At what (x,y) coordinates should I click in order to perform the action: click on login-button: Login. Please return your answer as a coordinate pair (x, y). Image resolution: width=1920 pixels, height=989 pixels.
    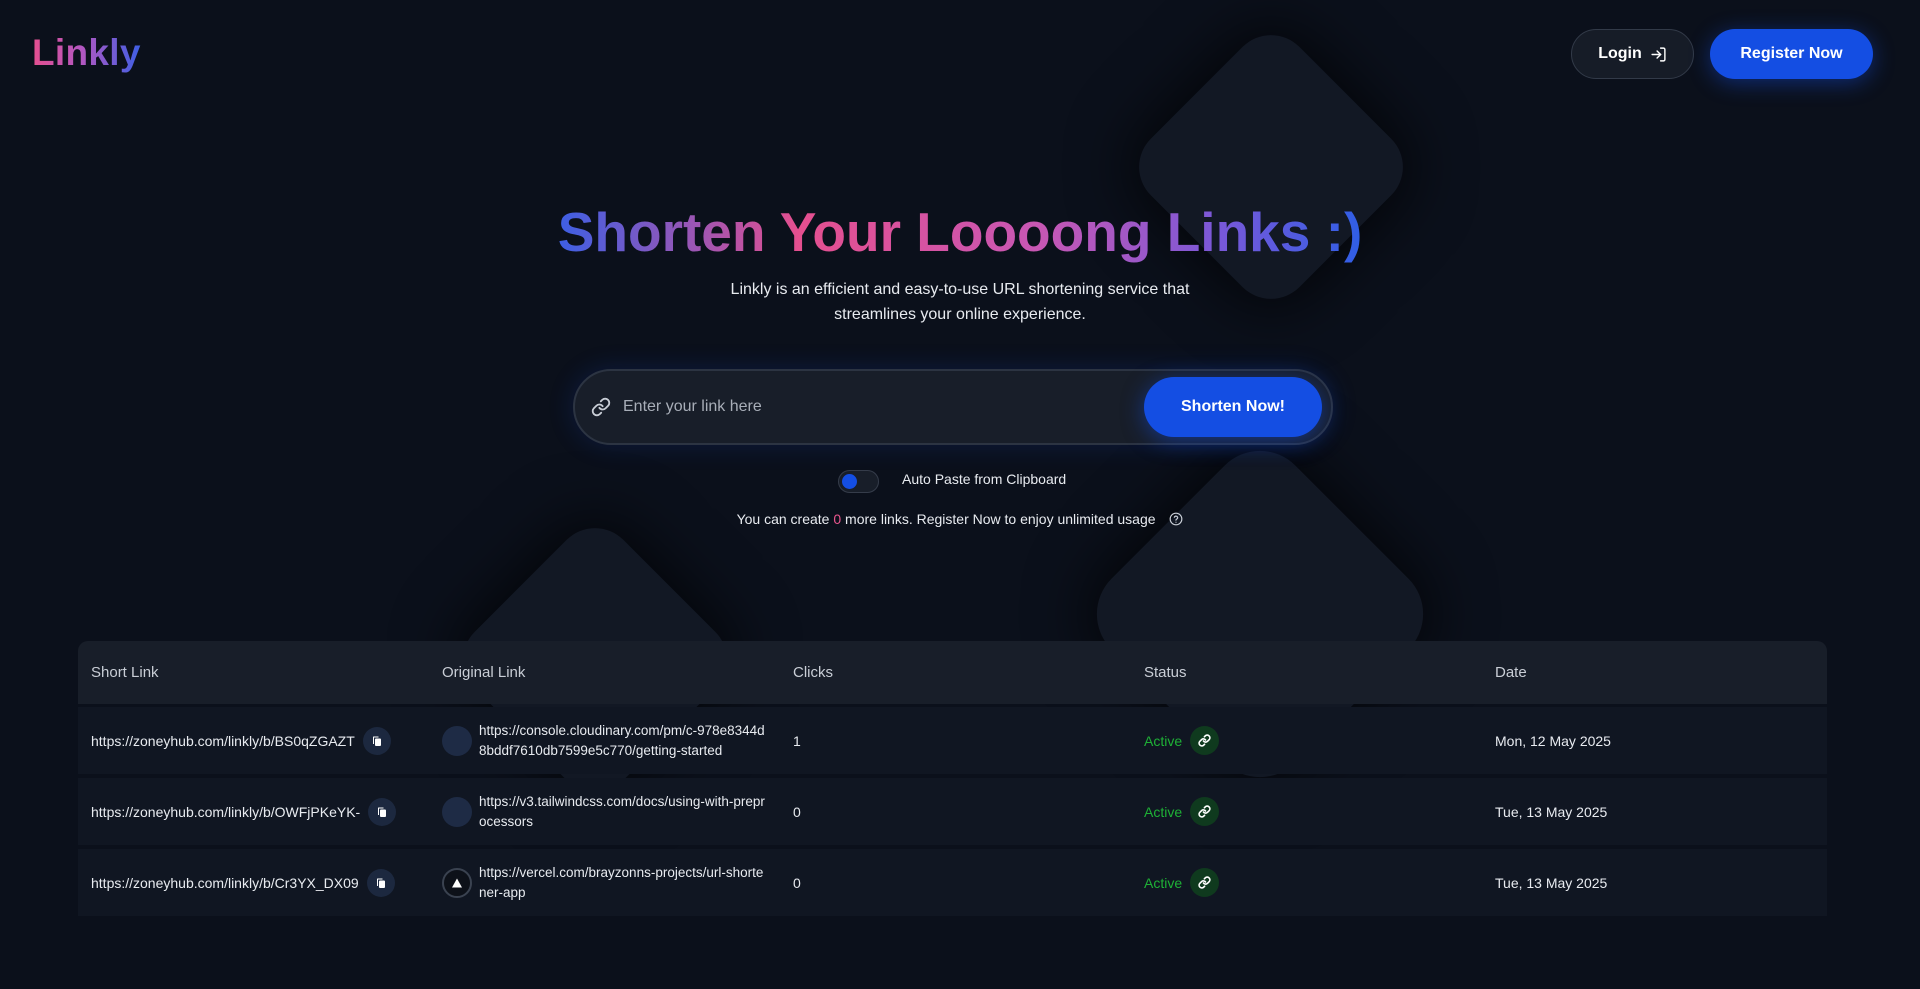
    Looking at the image, I should click on (1632, 54).